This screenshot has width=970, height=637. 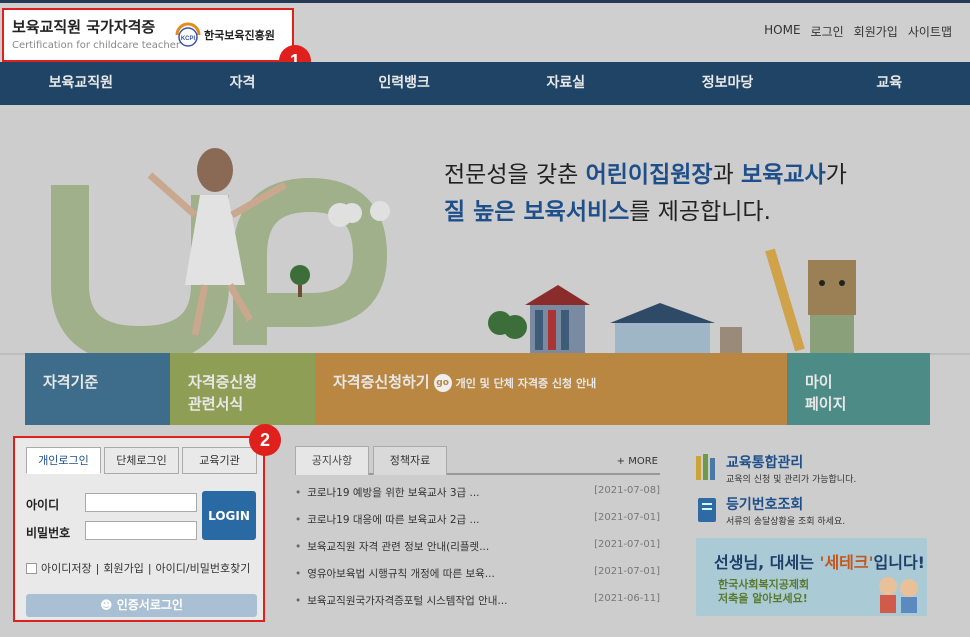 What do you see at coordinates (707, 510) in the screenshot?
I see `notebook-icon` at bounding box center [707, 510].